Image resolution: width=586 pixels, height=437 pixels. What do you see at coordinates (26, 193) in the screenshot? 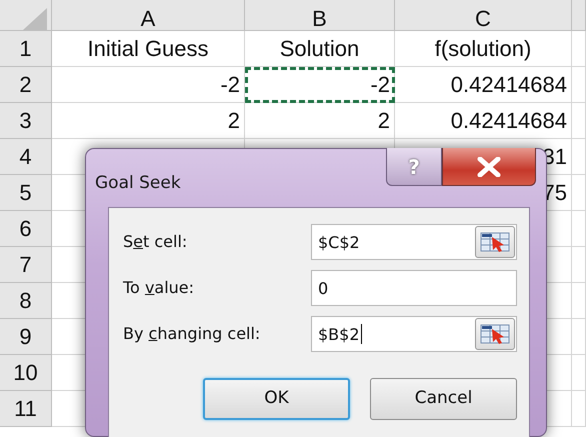
I see `row-header: 5` at bounding box center [26, 193].